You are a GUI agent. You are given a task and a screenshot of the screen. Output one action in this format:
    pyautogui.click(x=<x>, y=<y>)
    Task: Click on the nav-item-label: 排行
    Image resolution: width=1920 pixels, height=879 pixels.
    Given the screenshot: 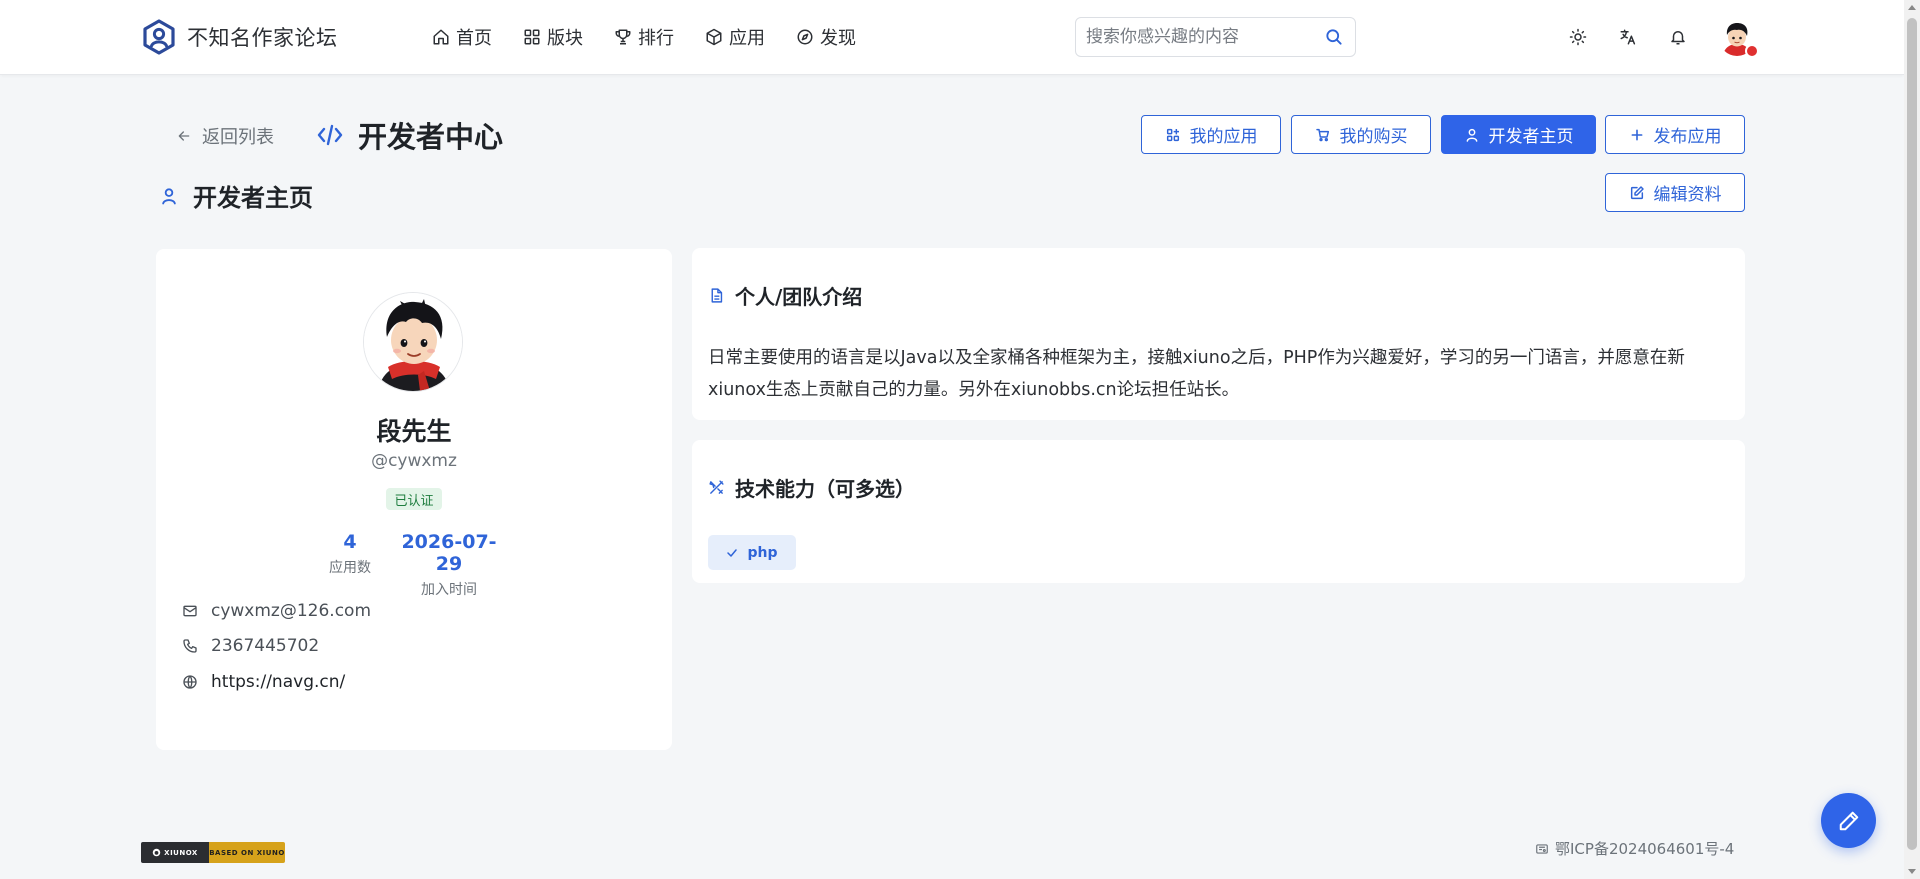 What is the action you would take?
    pyautogui.click(x=656, y=38)
    